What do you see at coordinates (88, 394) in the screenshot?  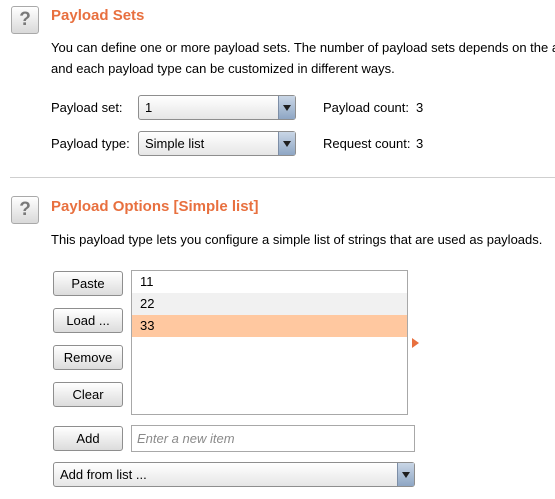 I see `clear-button: Clear` at bounding box center [88, 394].